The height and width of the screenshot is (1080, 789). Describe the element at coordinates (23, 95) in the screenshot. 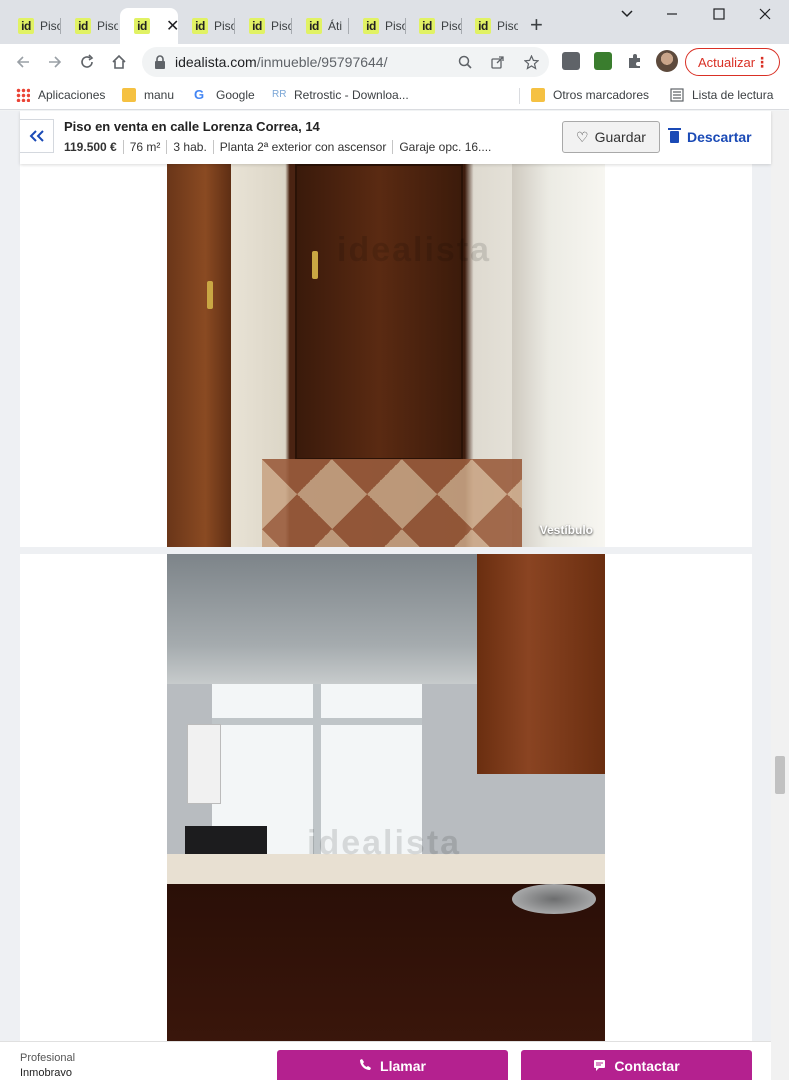

I see `apps-grid-icon` at that location.